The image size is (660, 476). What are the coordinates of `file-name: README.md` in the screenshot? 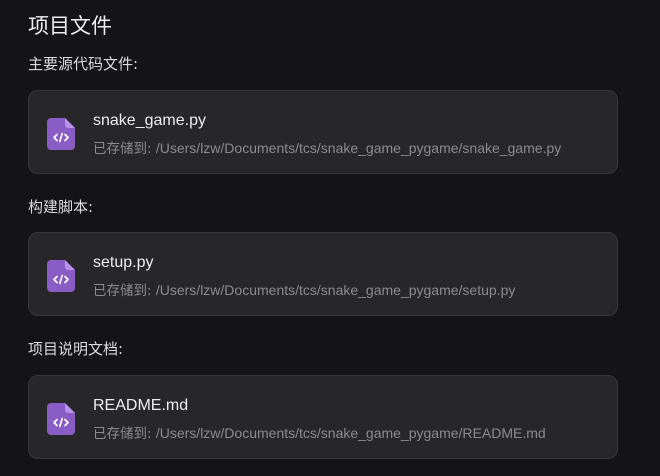 It's located at (141, 405).